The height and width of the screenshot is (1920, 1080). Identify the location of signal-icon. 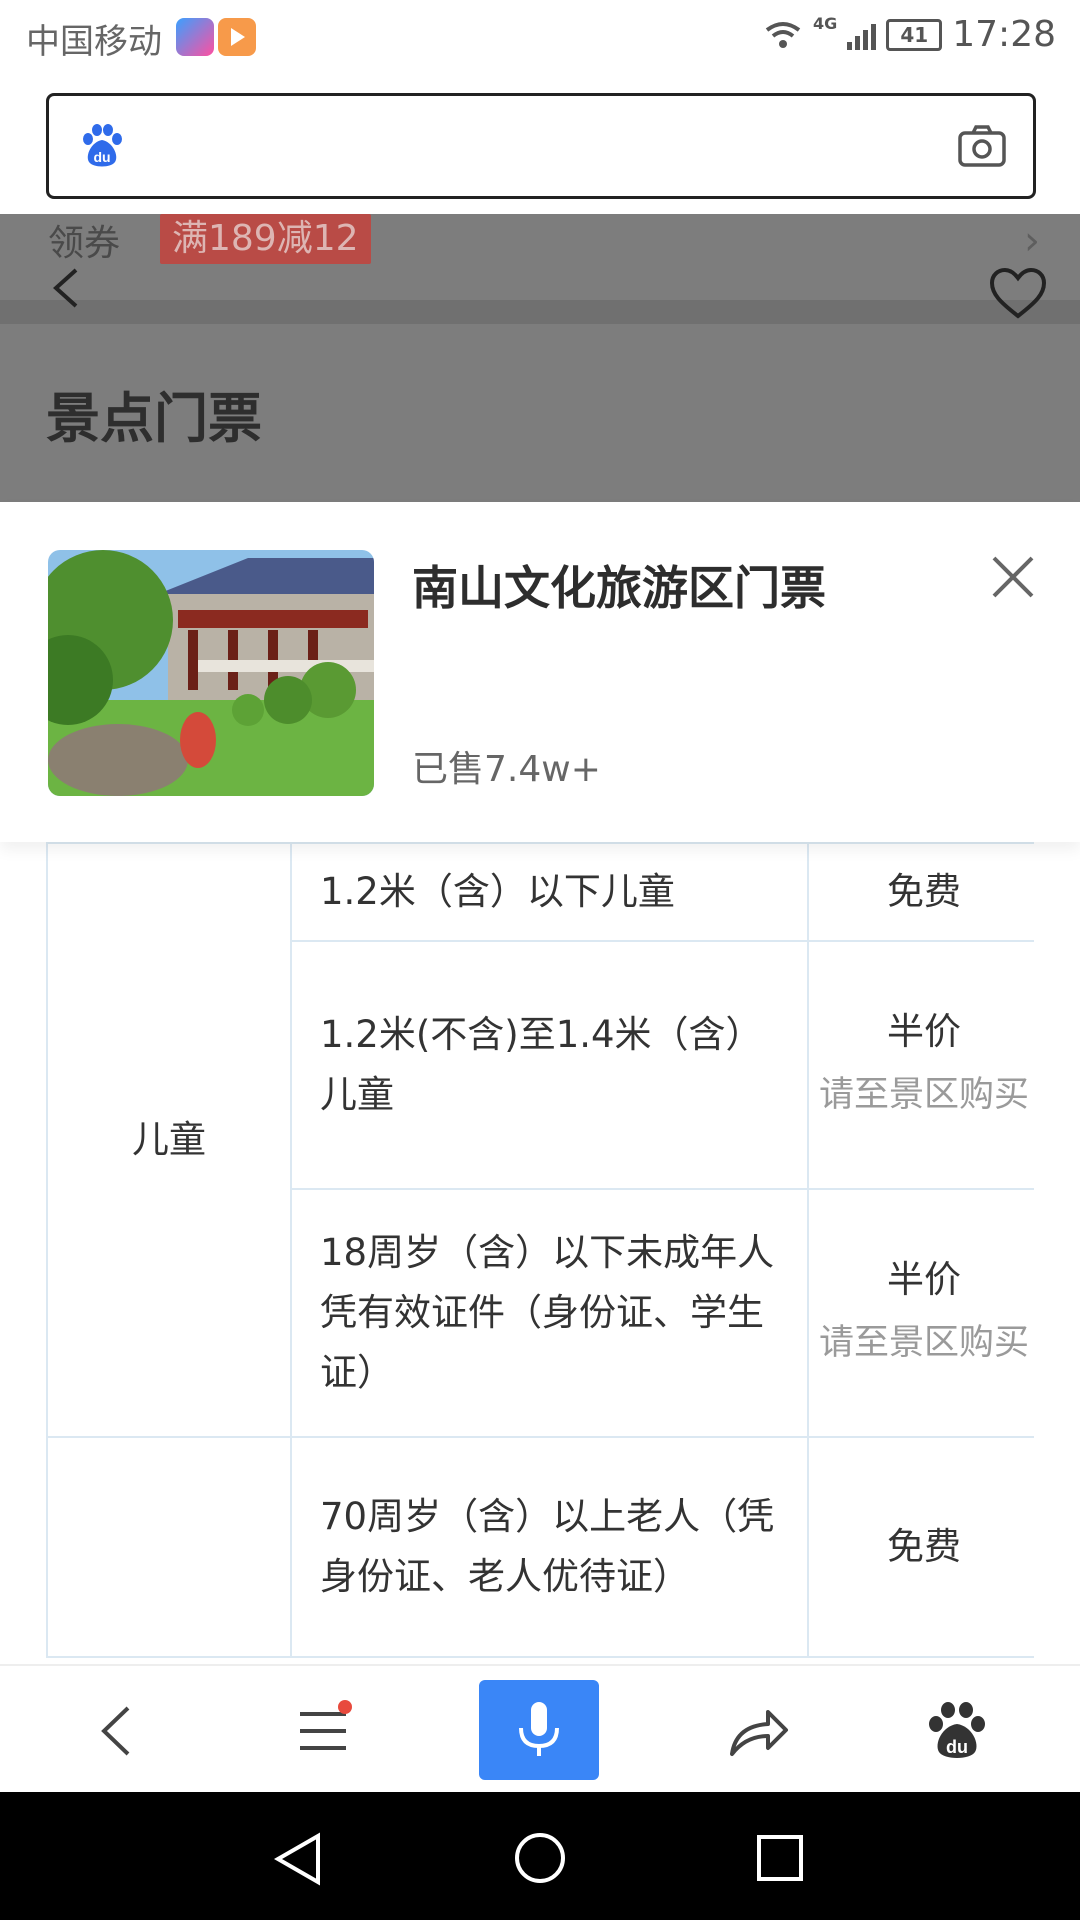
(862, 35).